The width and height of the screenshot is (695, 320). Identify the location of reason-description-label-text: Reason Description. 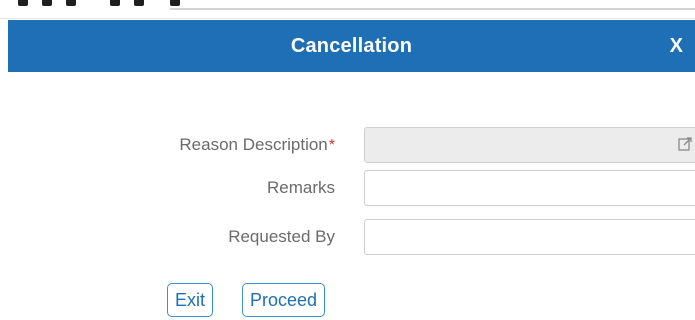
(253, 144).